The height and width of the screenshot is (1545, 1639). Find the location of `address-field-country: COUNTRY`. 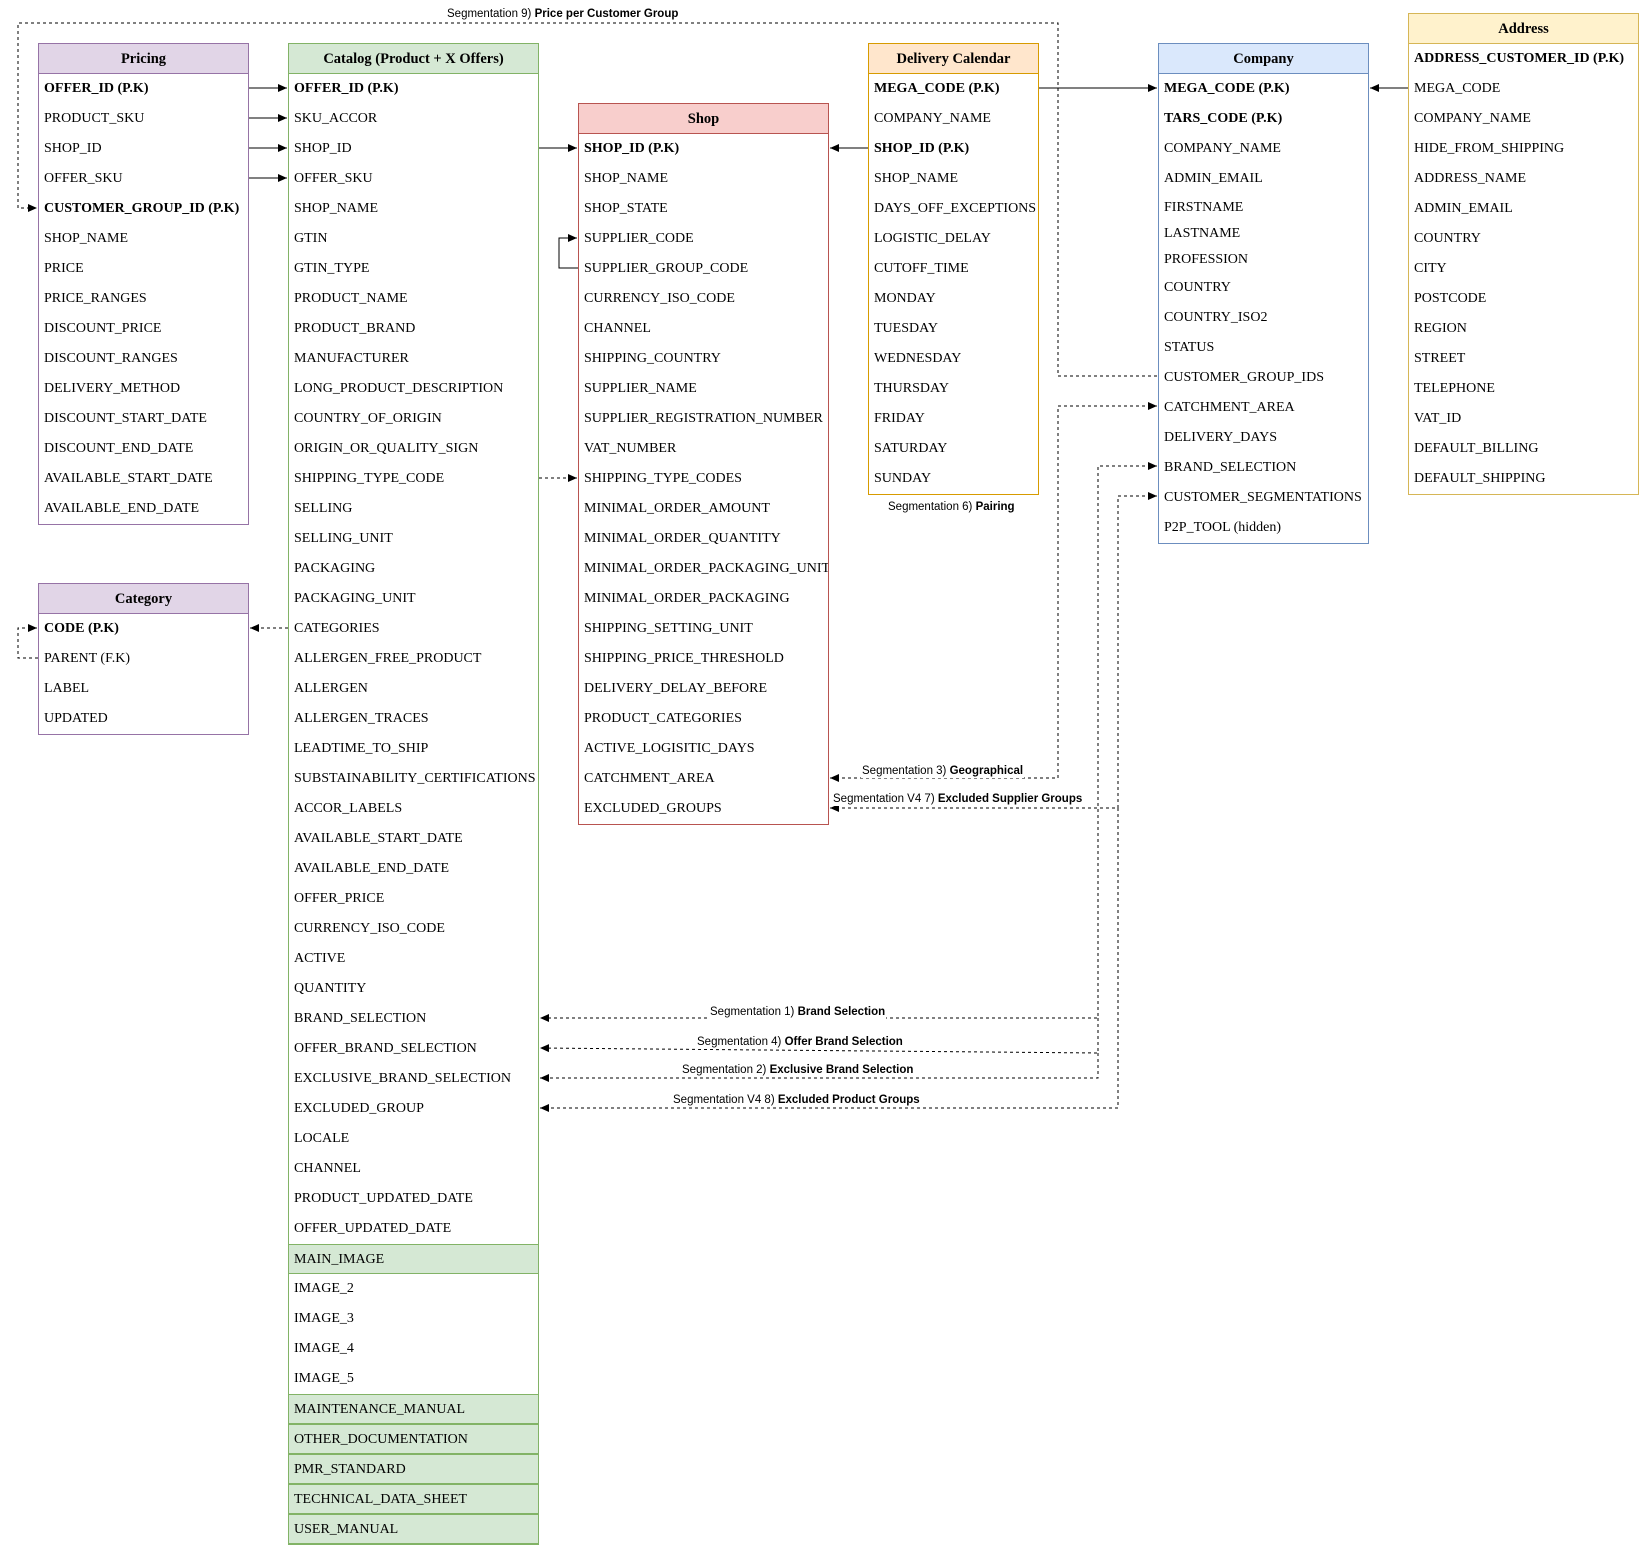

address-field-country: COUNTRY is located at coordinates (1447, 238).